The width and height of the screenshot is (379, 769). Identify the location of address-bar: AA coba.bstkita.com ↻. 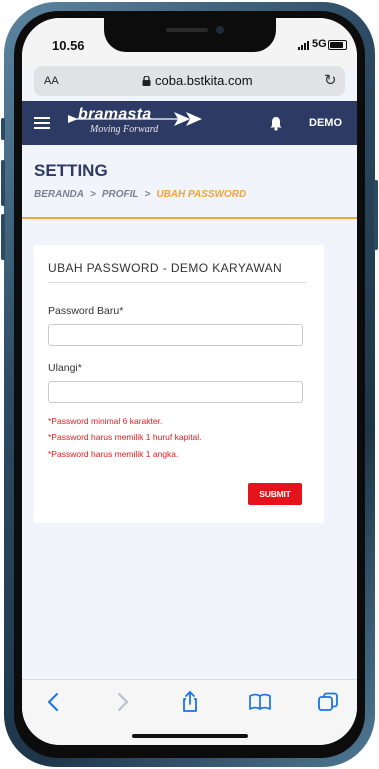
(189, 81).